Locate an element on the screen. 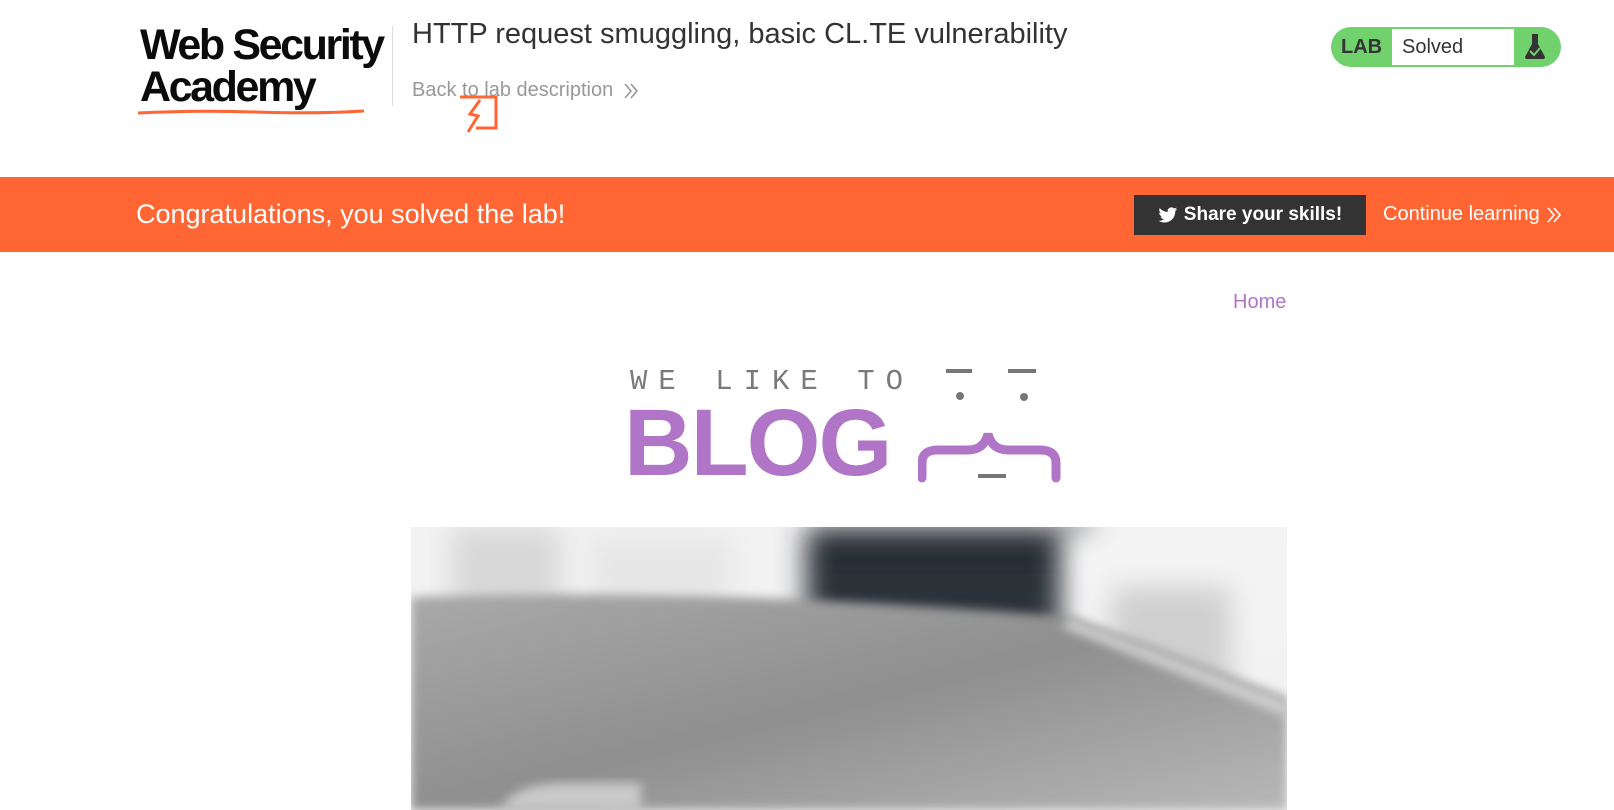 This screenshot has height=810, width=1614. continue-learning-link: Continue learning is located at coordinates (1472, 214).